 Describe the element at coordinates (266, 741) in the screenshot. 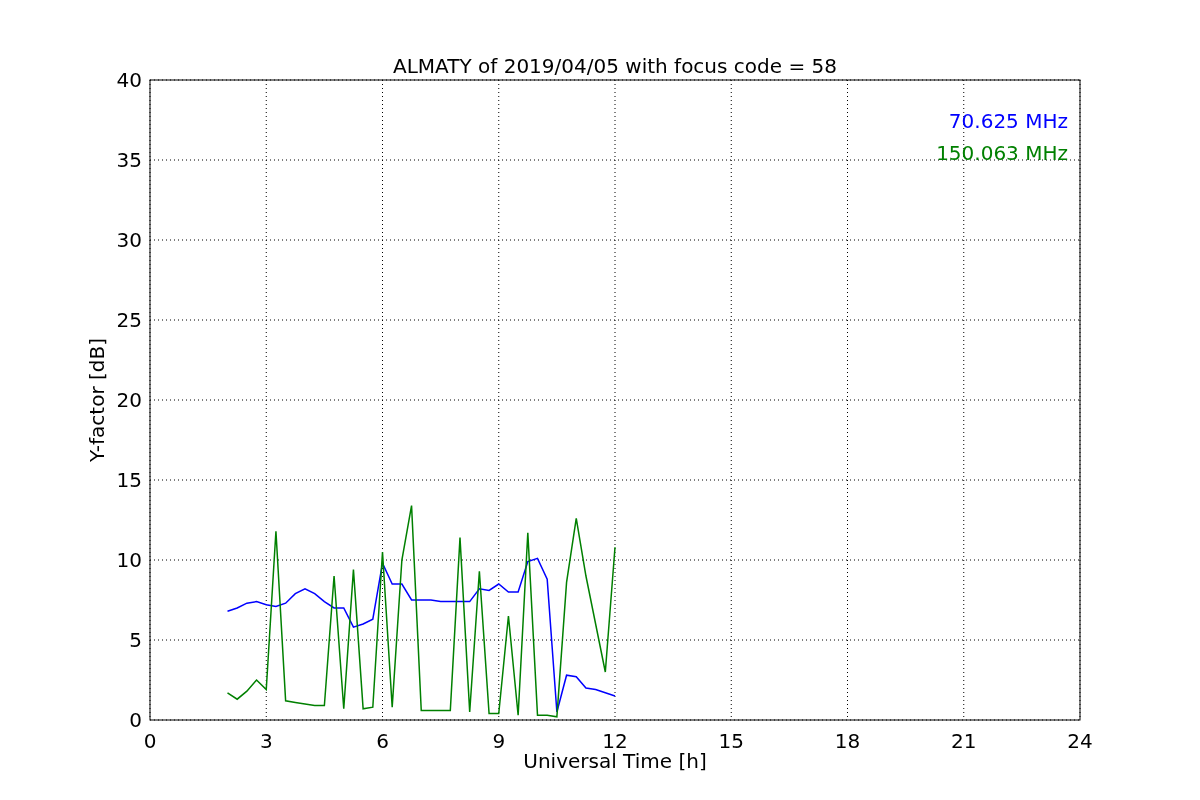

I see `tick-label: 3` at that location.